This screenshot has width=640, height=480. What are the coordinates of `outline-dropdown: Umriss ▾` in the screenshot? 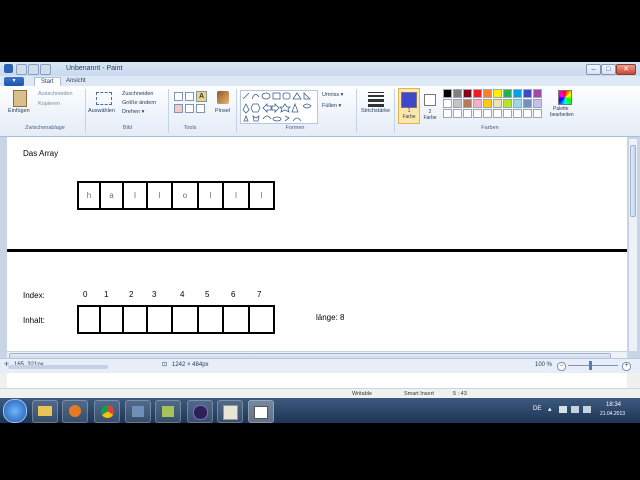 It's located at (332, 95).